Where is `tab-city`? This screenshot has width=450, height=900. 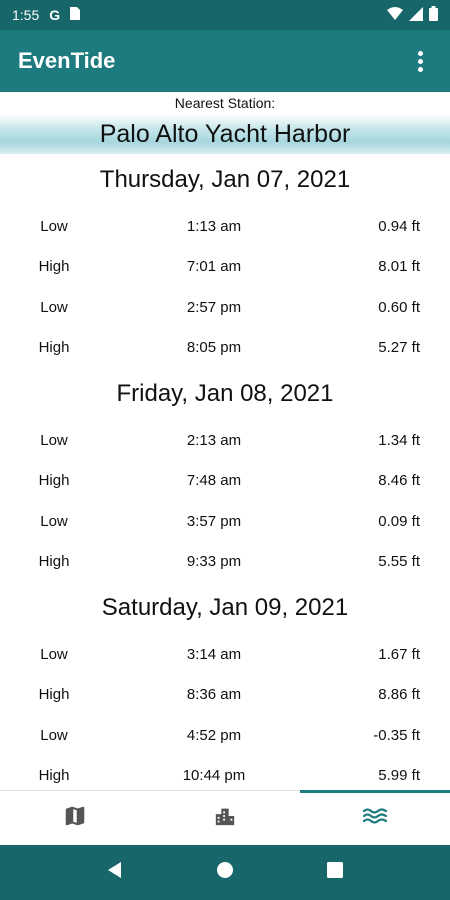 tab-city is located at coordinates (225, 818).